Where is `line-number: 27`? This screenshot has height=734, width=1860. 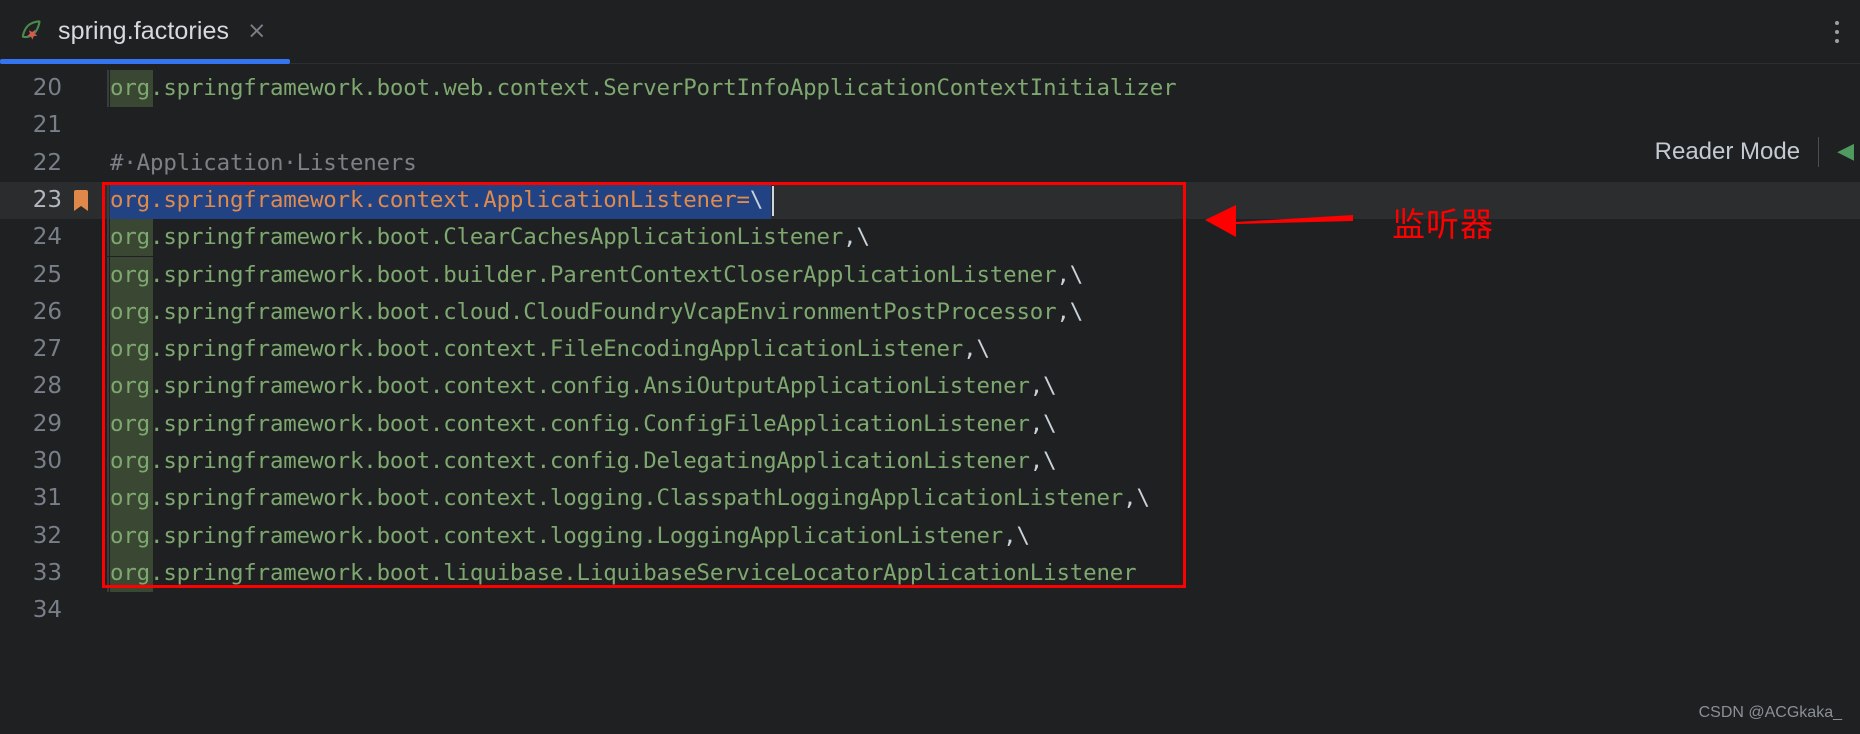 line-number: 27 is located at coordinates (31, 349).